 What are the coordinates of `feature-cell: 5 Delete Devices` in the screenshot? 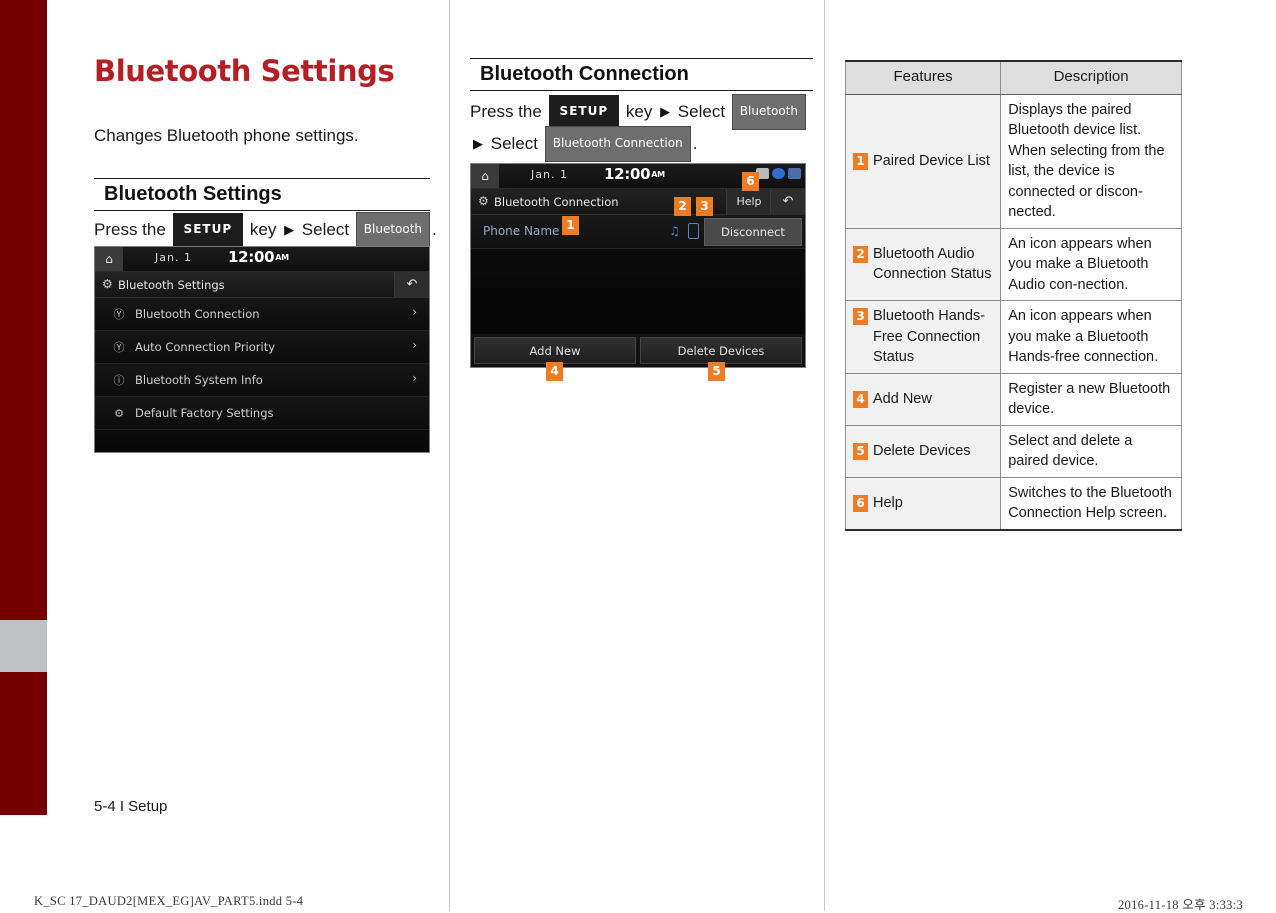 It's located at (923, 451).